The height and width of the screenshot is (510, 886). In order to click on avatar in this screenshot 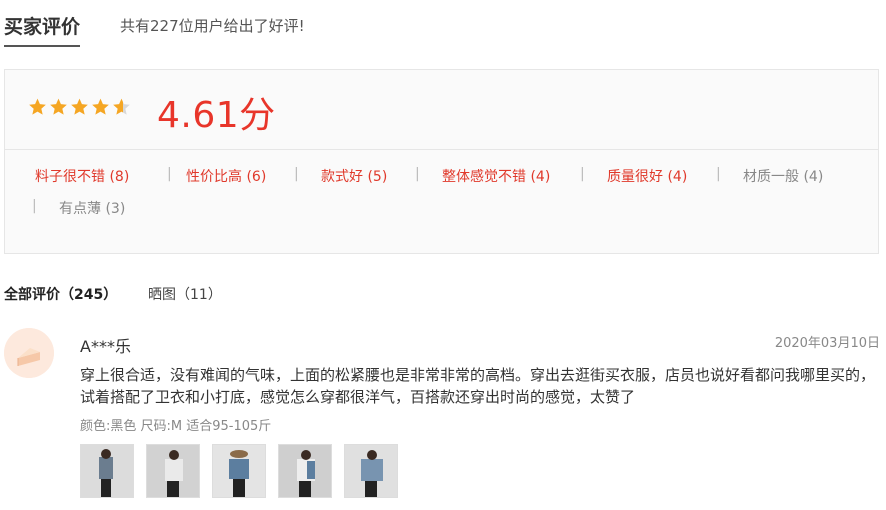, I will do `click(29, 353)`.